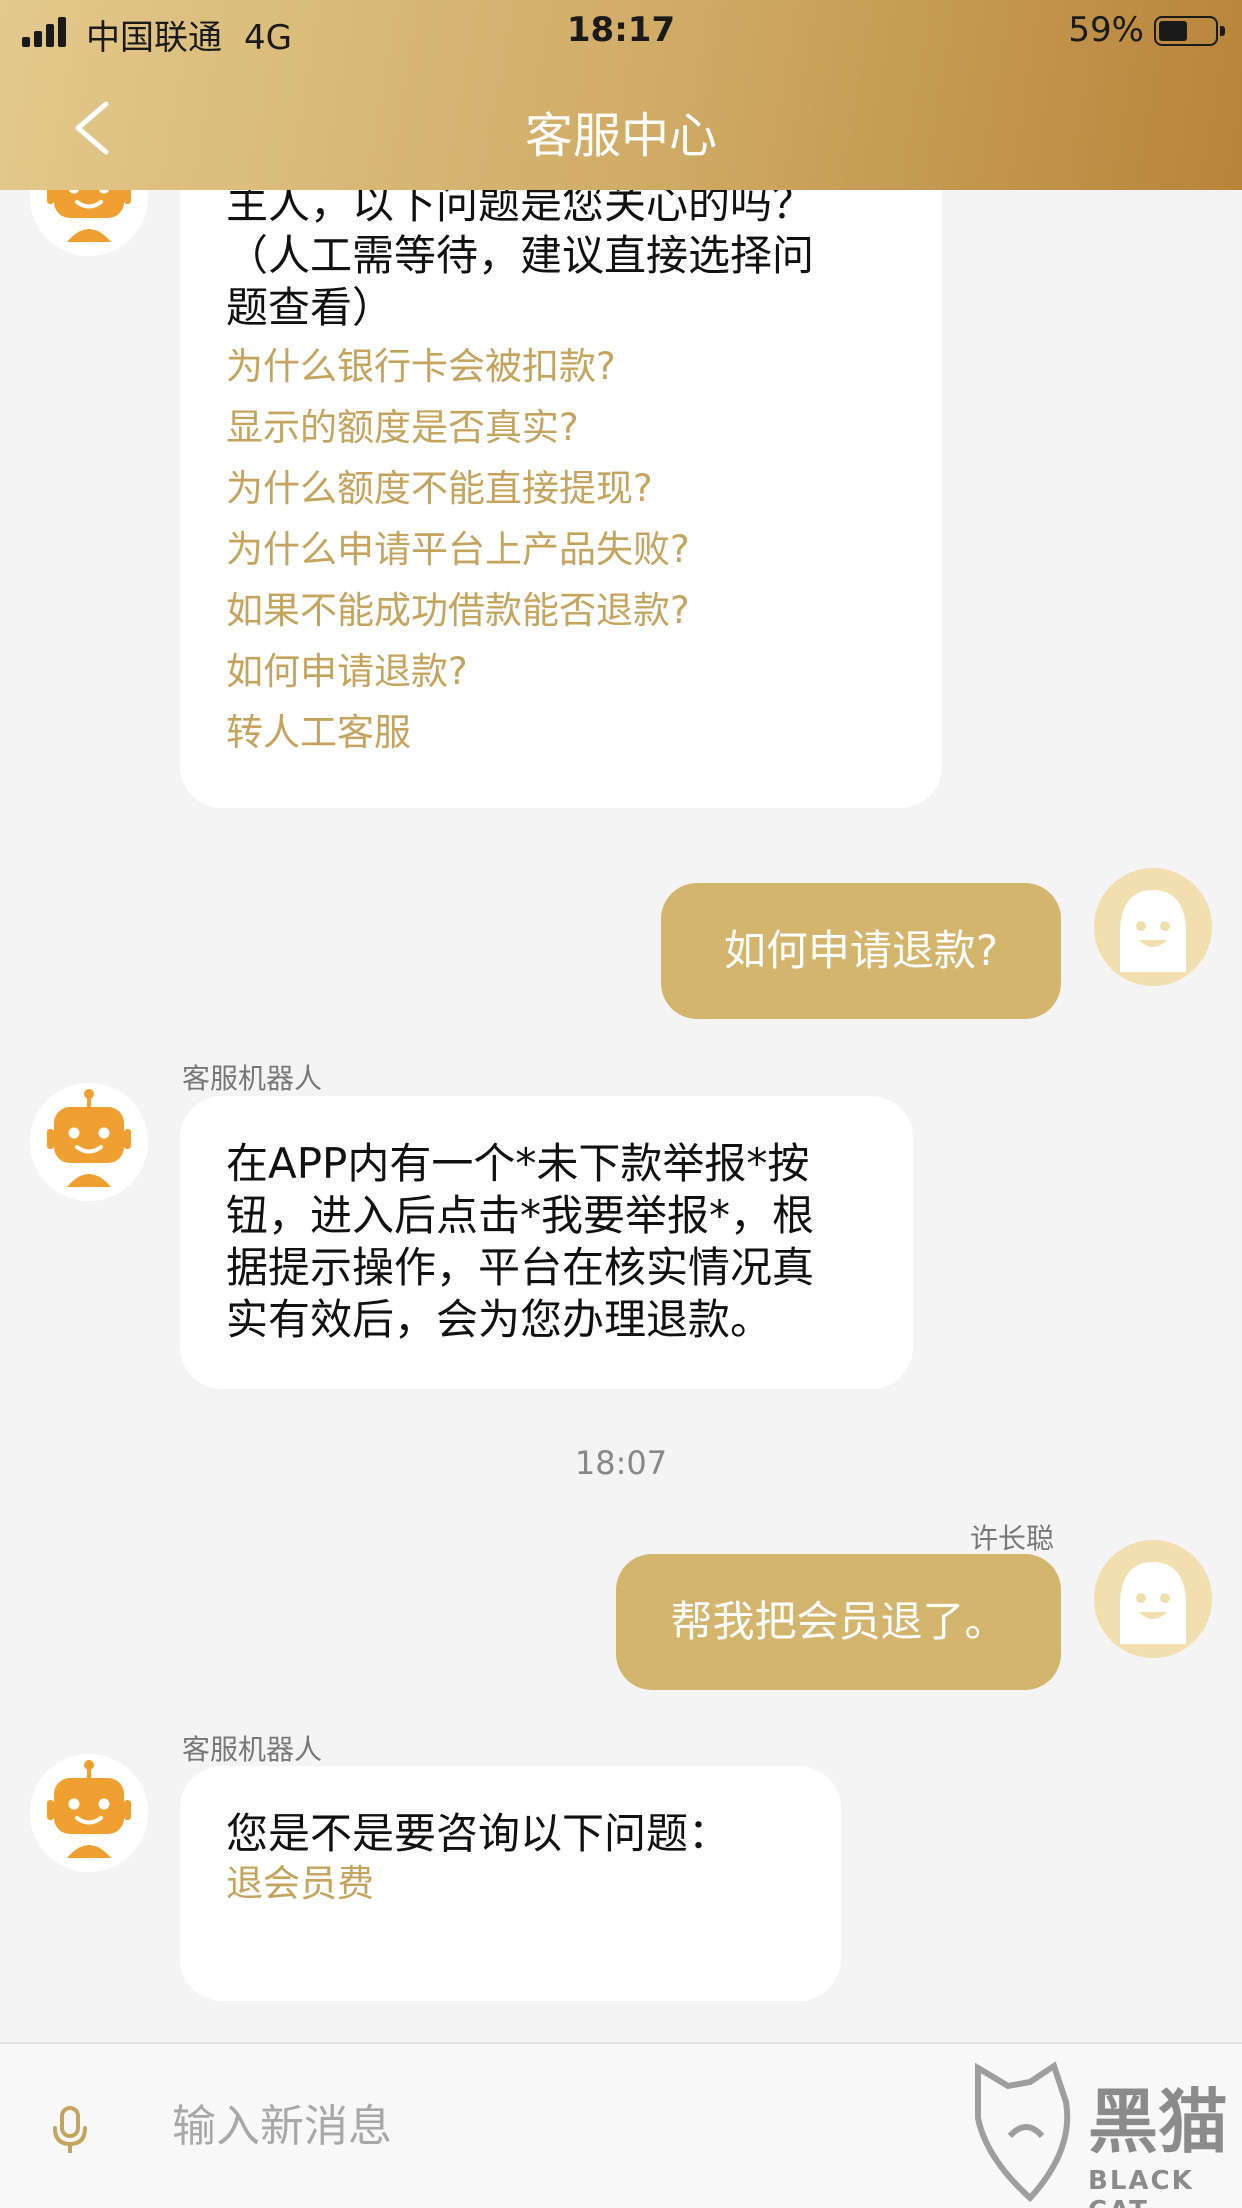 The image size is (1242, 2208). What do you see at coordinates (520, 1215) in the screenshot?
I see `message-text: 钮，进入后点击*我要举报*，根` at bounding box center [520, 1215].